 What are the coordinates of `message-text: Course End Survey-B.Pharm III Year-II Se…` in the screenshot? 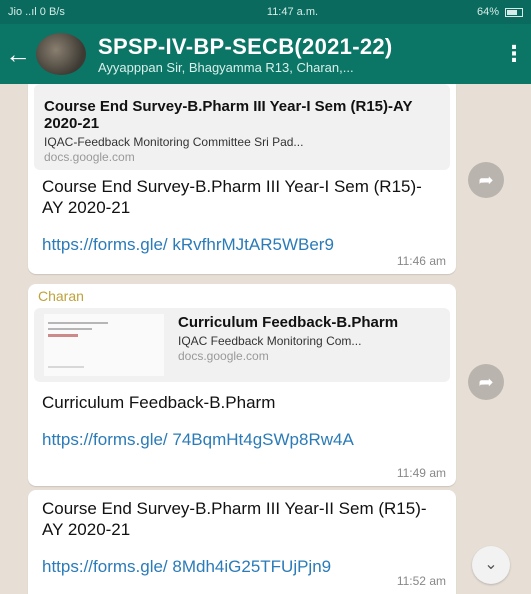 It's located at (234, 519).